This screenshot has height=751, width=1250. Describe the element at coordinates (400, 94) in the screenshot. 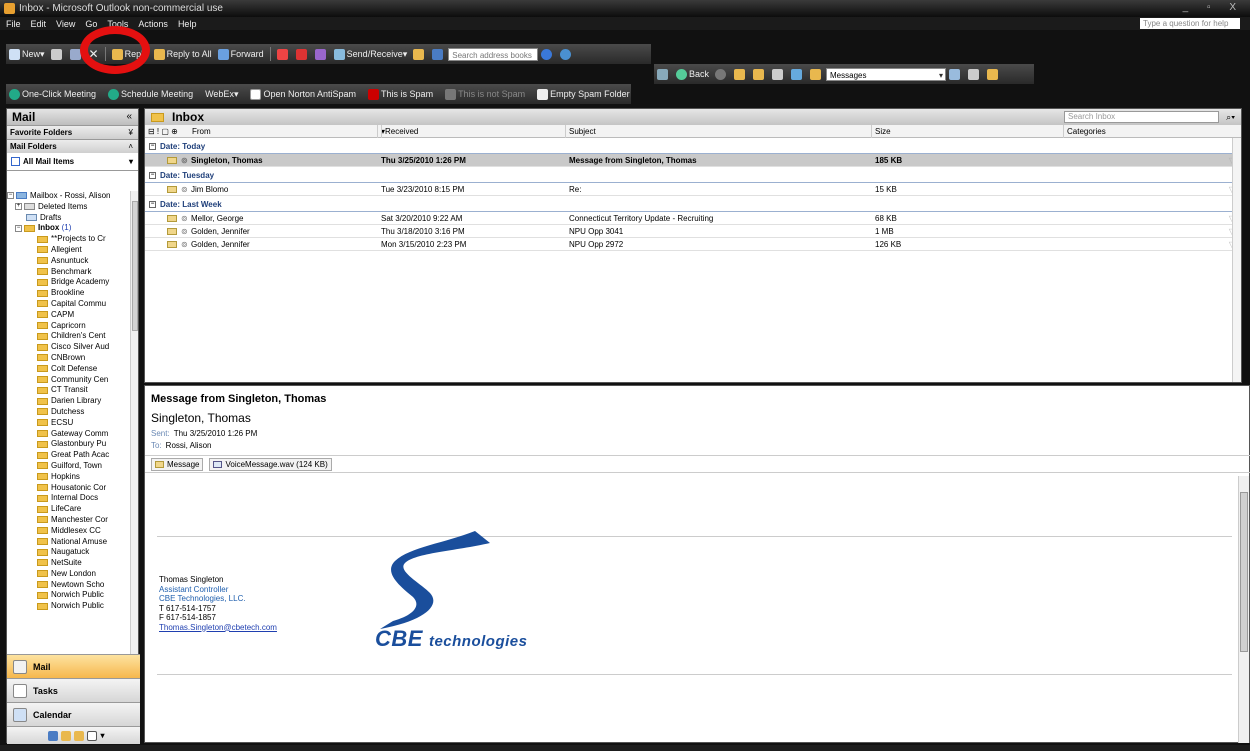

I see `this-is-spam-button: This is Spam` at that location.